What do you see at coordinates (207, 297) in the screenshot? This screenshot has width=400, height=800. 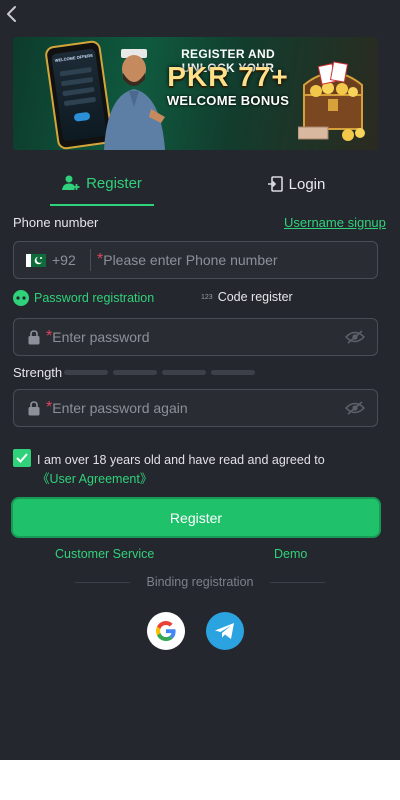 I see `123-icon: 123` at bounding box center [207, 297].